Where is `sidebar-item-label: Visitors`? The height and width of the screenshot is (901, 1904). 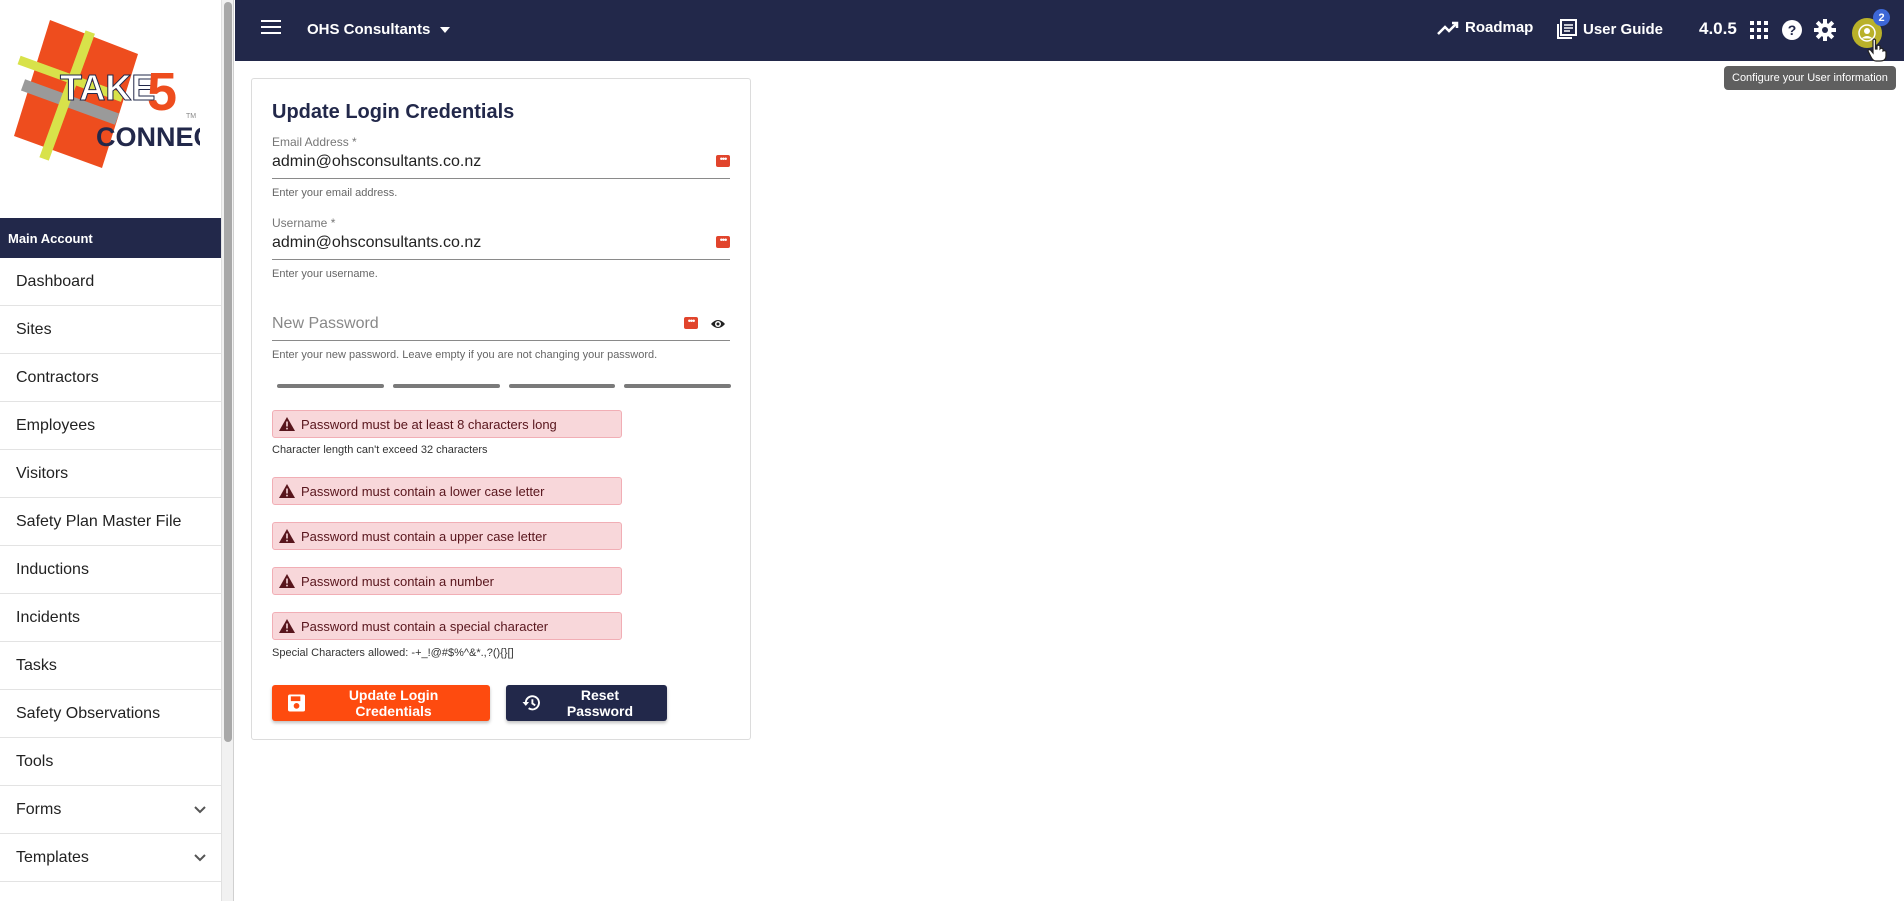
sidebar-item-label: Visitors is located at coordinates (42, 473).